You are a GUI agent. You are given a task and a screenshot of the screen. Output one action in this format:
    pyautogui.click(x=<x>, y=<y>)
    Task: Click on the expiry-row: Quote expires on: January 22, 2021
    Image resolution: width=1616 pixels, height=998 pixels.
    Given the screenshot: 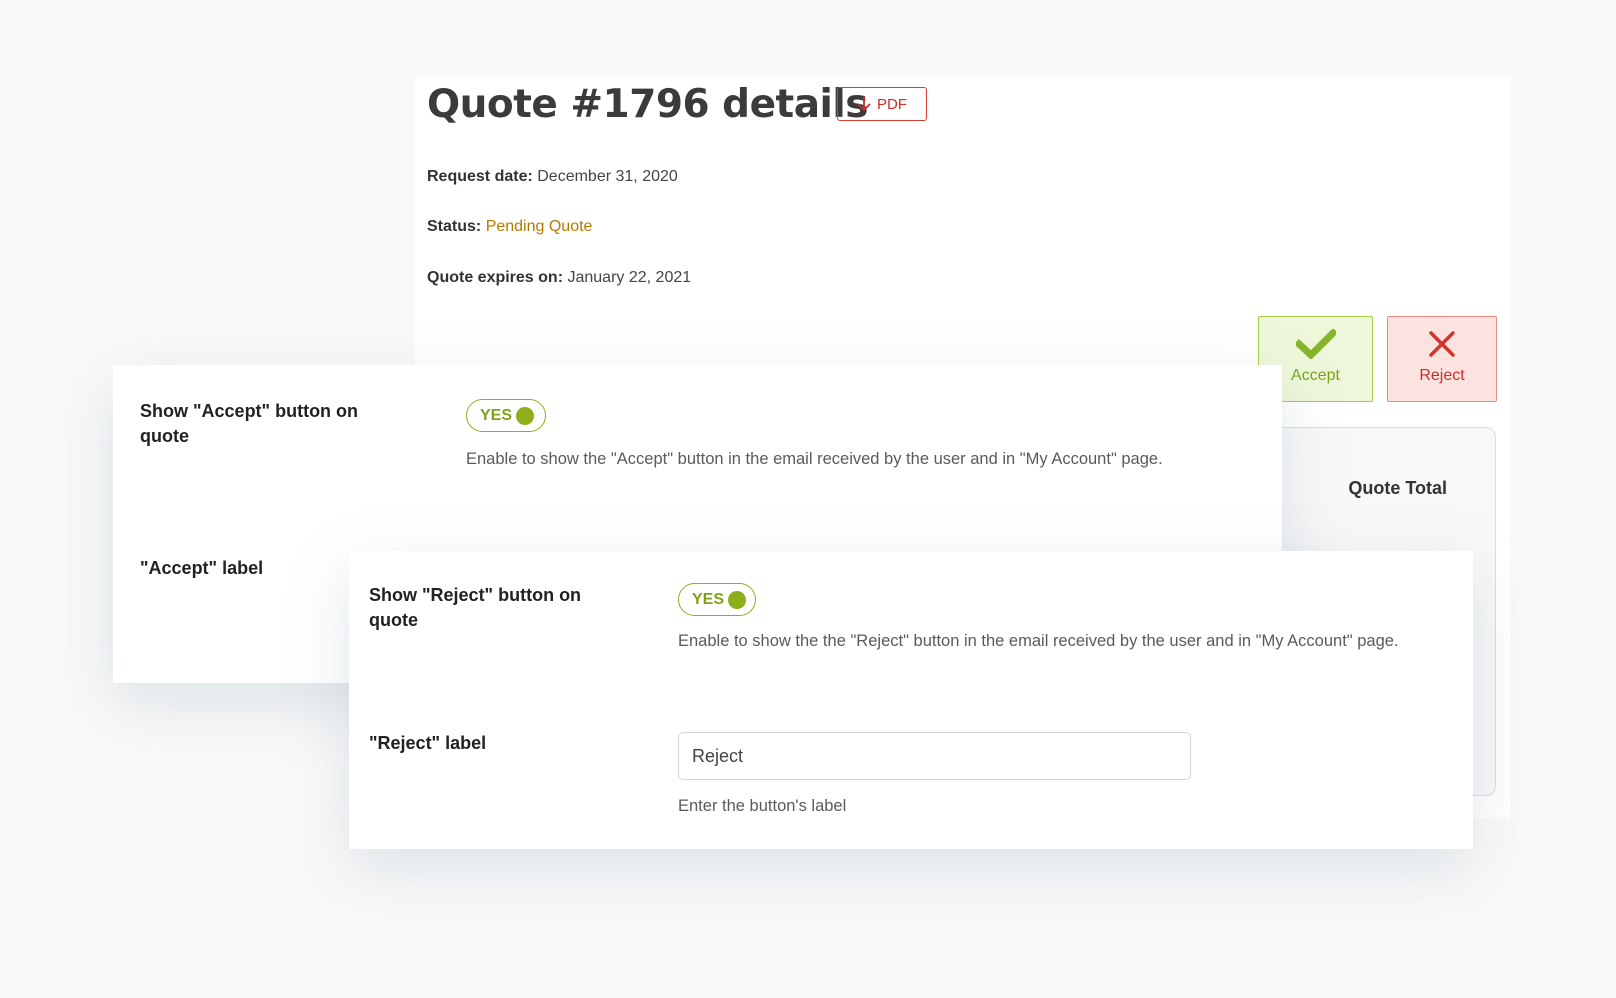 What is the action you would take?
    pyautogui.click(x=559, y=278)
    